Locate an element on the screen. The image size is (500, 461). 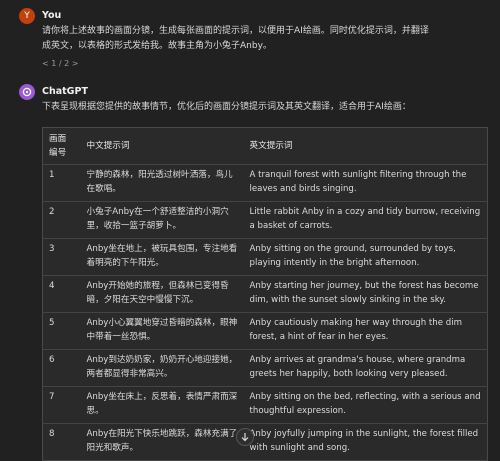
chinese-prompt-cell: 宁静的森林，阳光透过树叶洒落，鸟儿在歌唱。 is located at coordinates (162, 183).